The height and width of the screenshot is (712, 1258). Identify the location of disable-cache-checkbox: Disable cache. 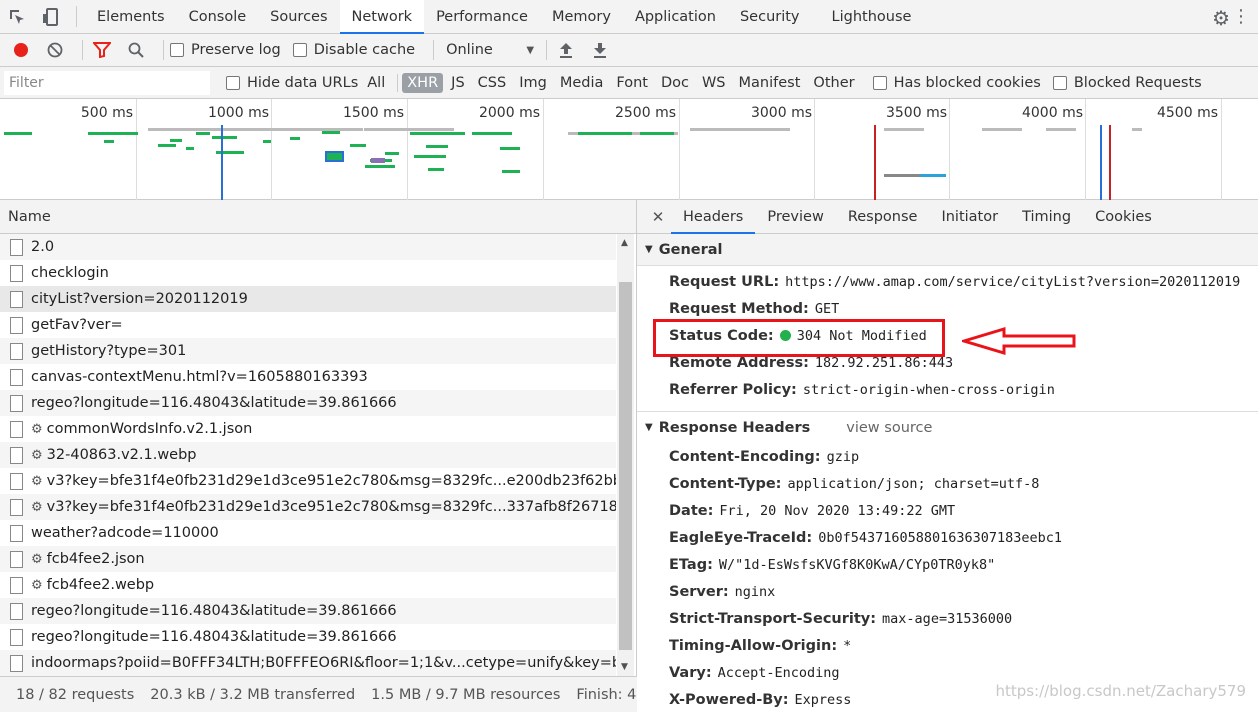
(353, 50).